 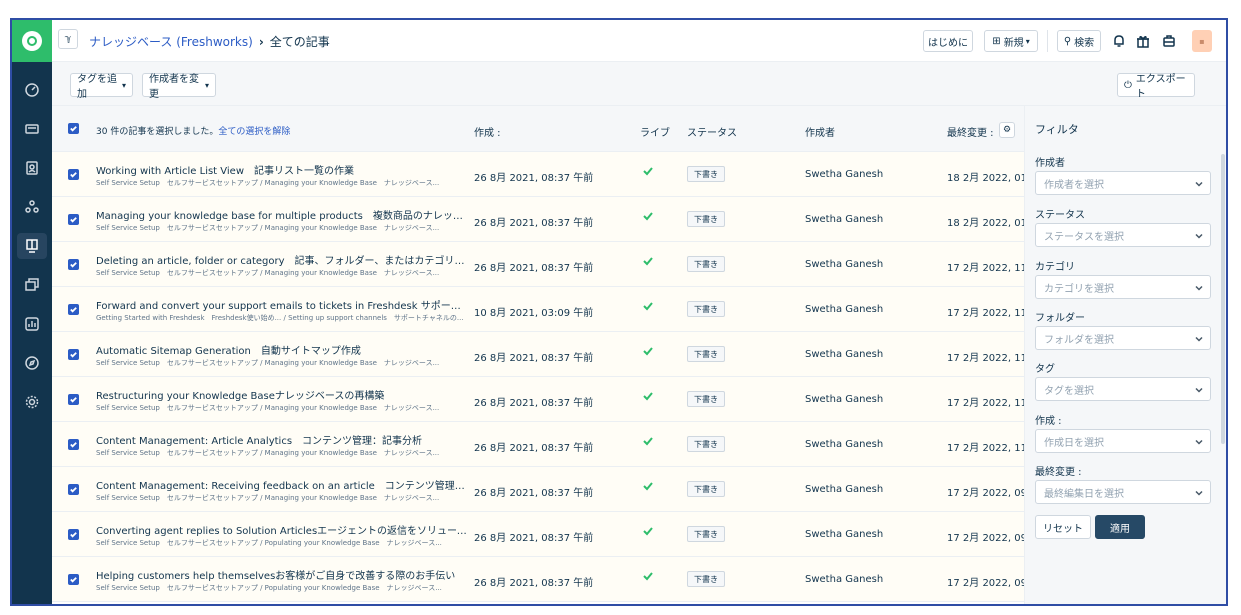 I want to click on filter-select: フォルダを選択, so click(x=1123, y=338).